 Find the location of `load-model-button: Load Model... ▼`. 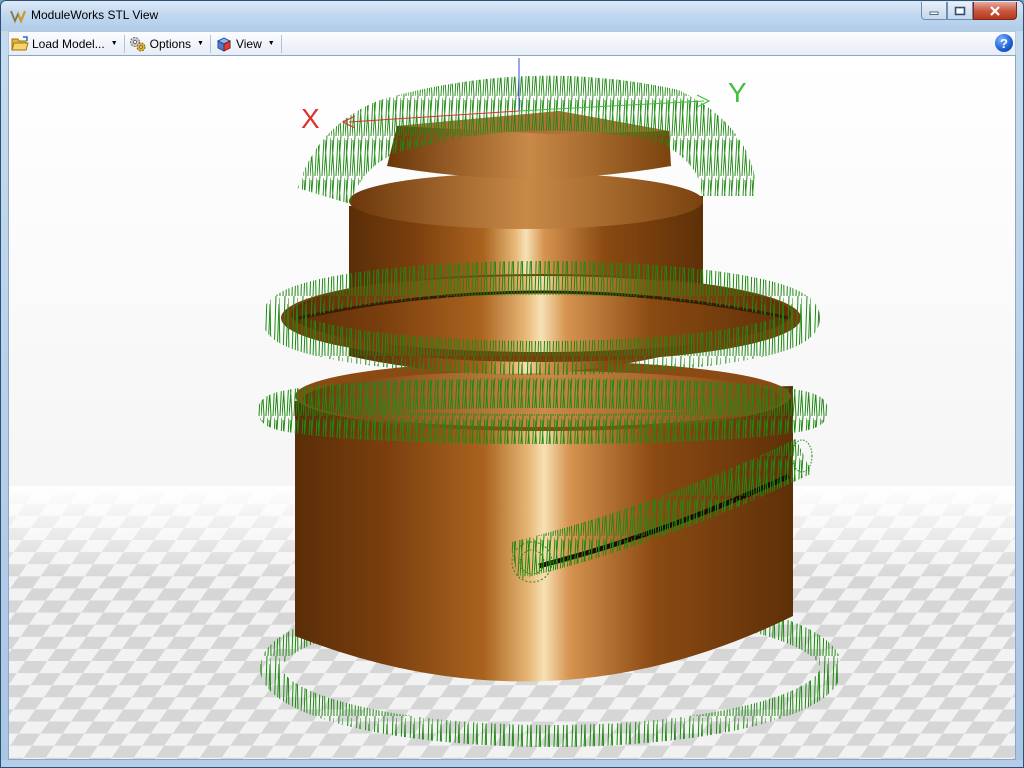

load-model-button: Load Model... ▼ is located at coordinates (65, 44).